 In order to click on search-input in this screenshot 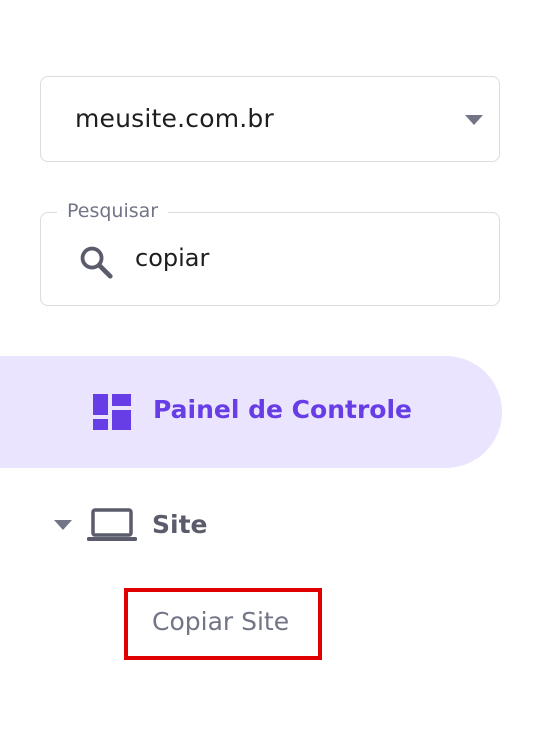, I will do `click(305, 258)`.